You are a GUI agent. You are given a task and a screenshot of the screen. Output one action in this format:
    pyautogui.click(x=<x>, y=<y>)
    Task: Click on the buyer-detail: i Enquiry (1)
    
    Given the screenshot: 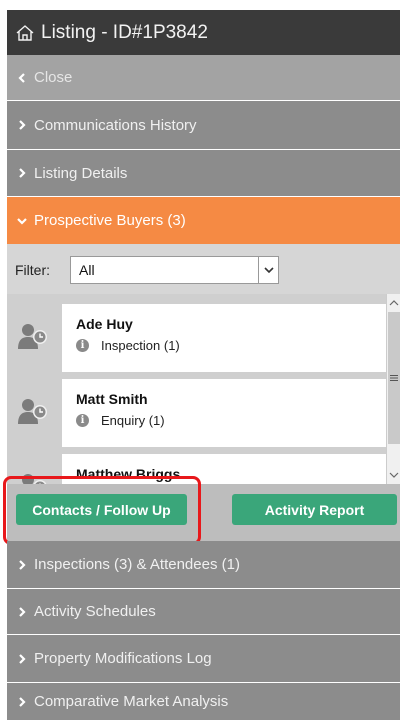 What is the action you would take?
    pyautogui.click(x=120, y=420)
    